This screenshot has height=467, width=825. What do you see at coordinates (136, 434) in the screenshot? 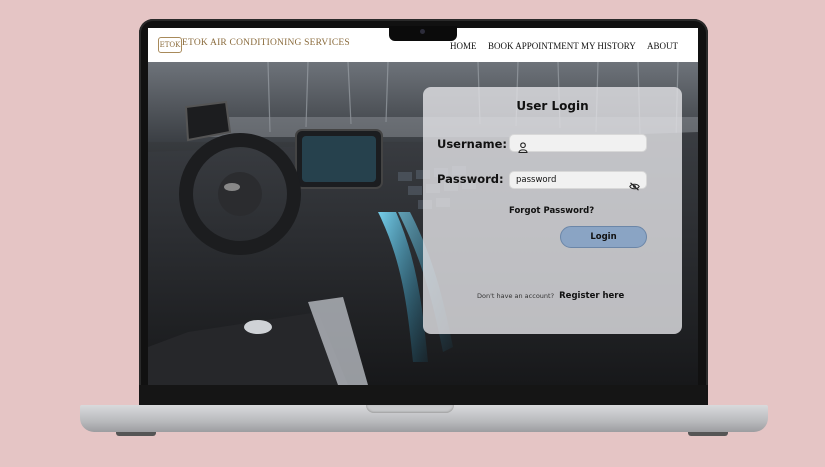
I see `laptop-foot-left` at bounding box center [136, 434].